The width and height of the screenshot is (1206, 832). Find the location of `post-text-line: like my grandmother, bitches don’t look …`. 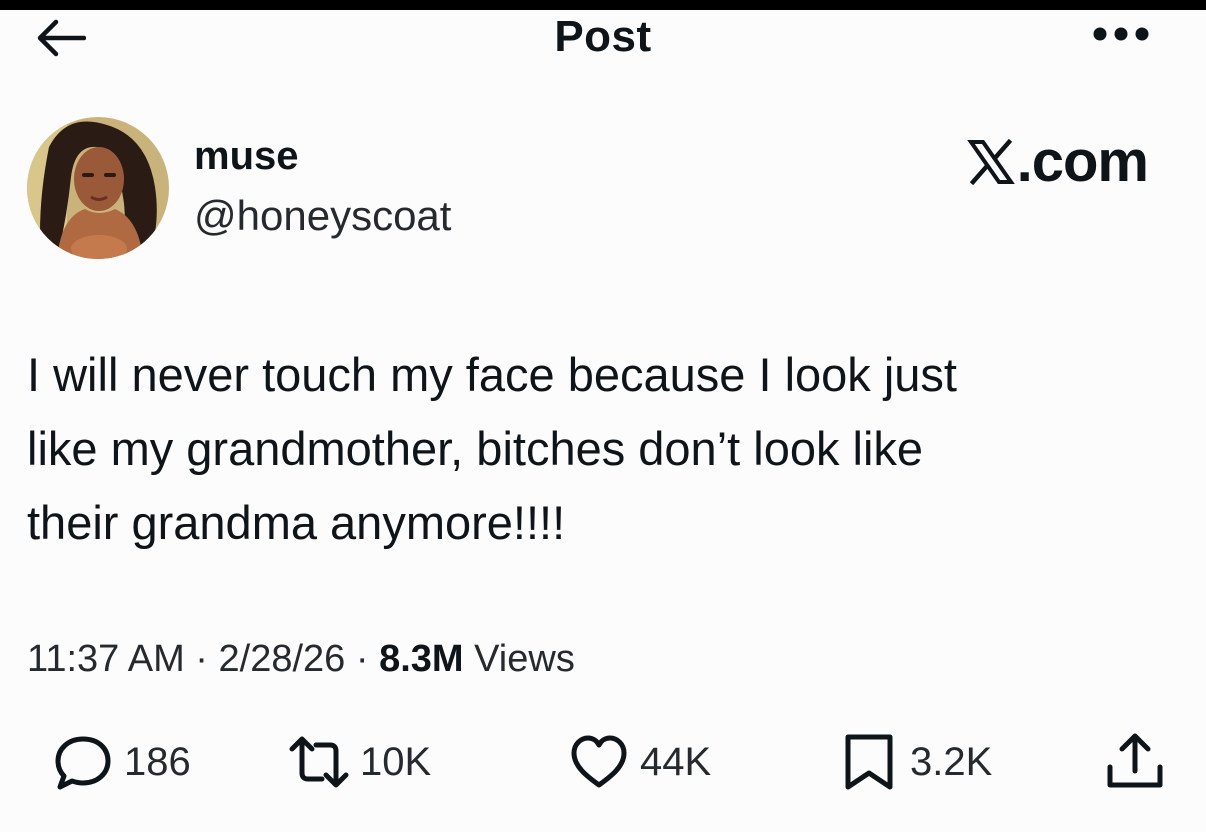

post-text-line: like my grandmother, bitches don’t look … is located at coordinates (475, 448).